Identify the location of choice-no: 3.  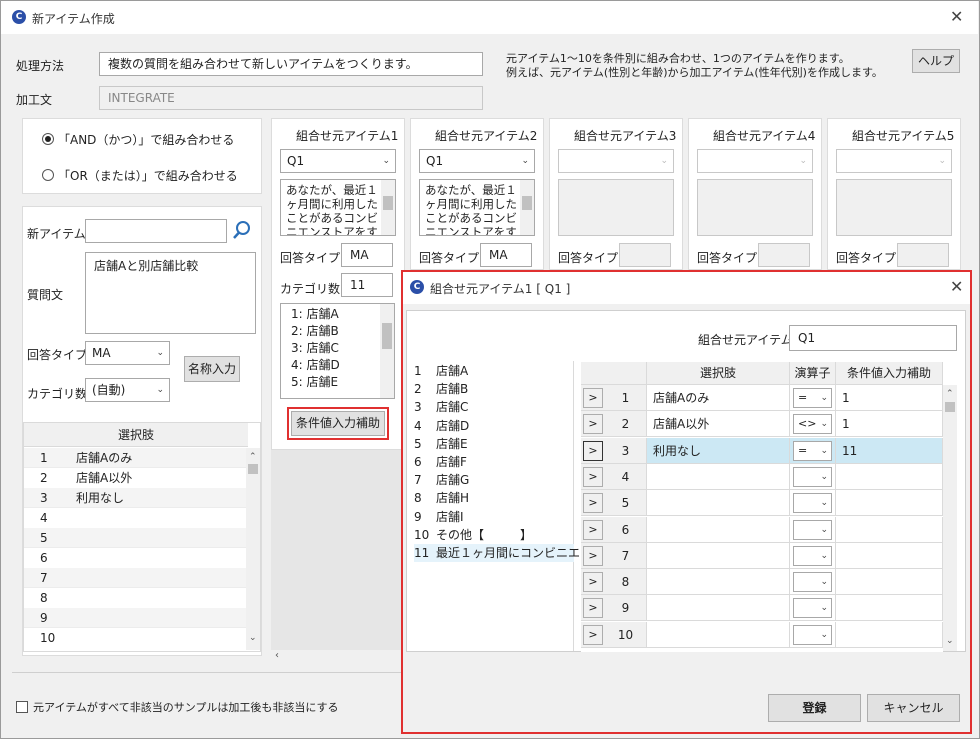
(44, 498).